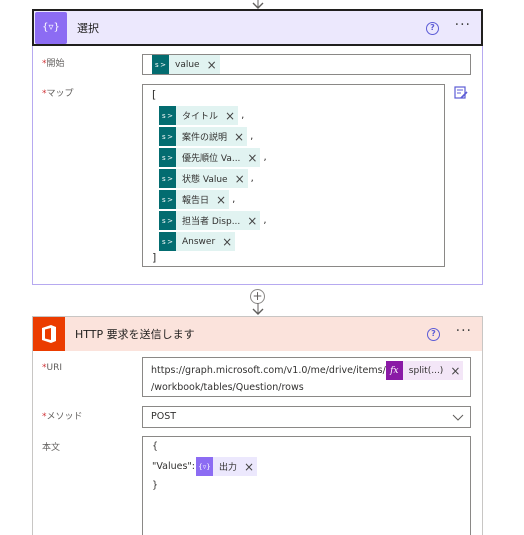 The image size is (524, 535). I want to click on map-item: s > 状態 Value ×,, so click(206, 178).